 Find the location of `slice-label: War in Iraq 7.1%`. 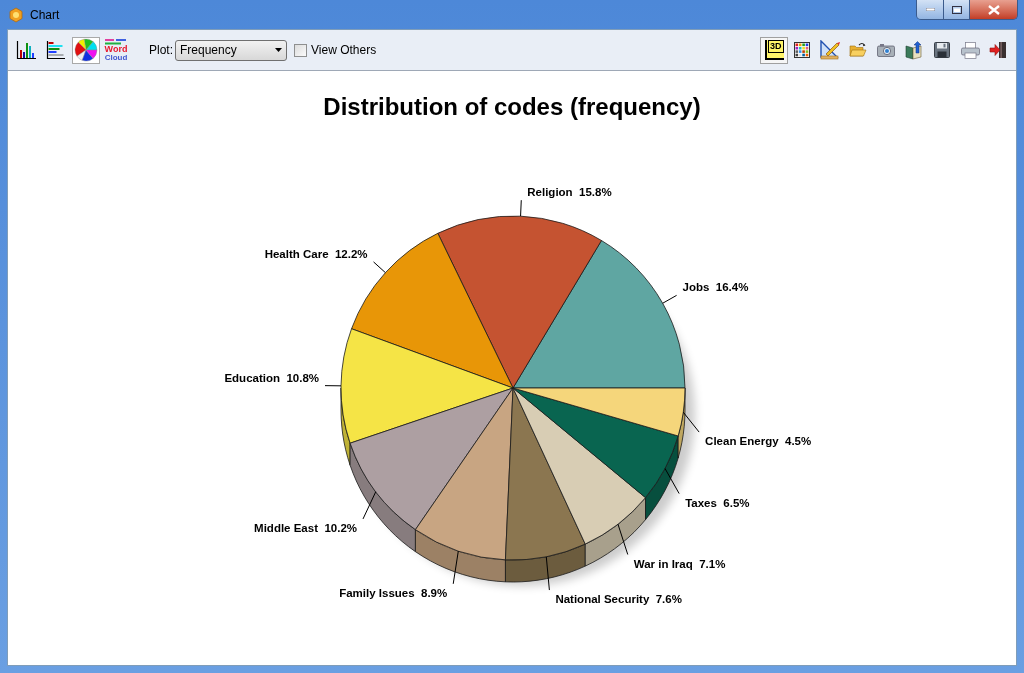

slice-label: War in Iraq 7.1% is located at coordinates (679, 563).